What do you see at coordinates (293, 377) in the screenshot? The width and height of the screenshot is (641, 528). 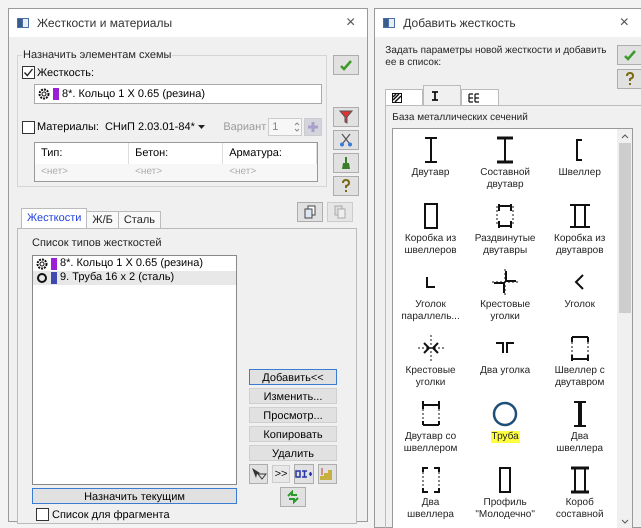 I see `action-button: Добавить<<` at bounding box center [293, 377].